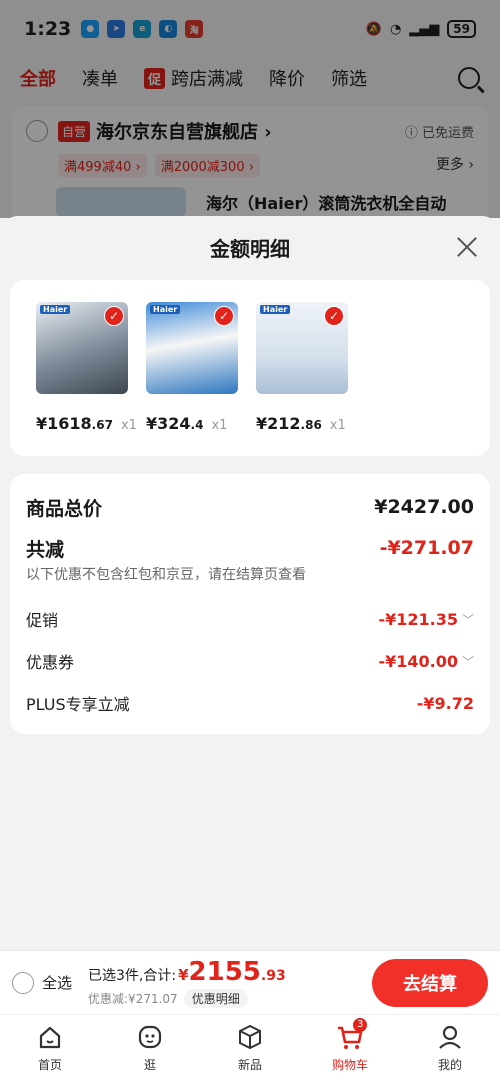 The width and height of the screenshot is (500, 1079). I want to click on promo-label: 促销, so click(42, 620).